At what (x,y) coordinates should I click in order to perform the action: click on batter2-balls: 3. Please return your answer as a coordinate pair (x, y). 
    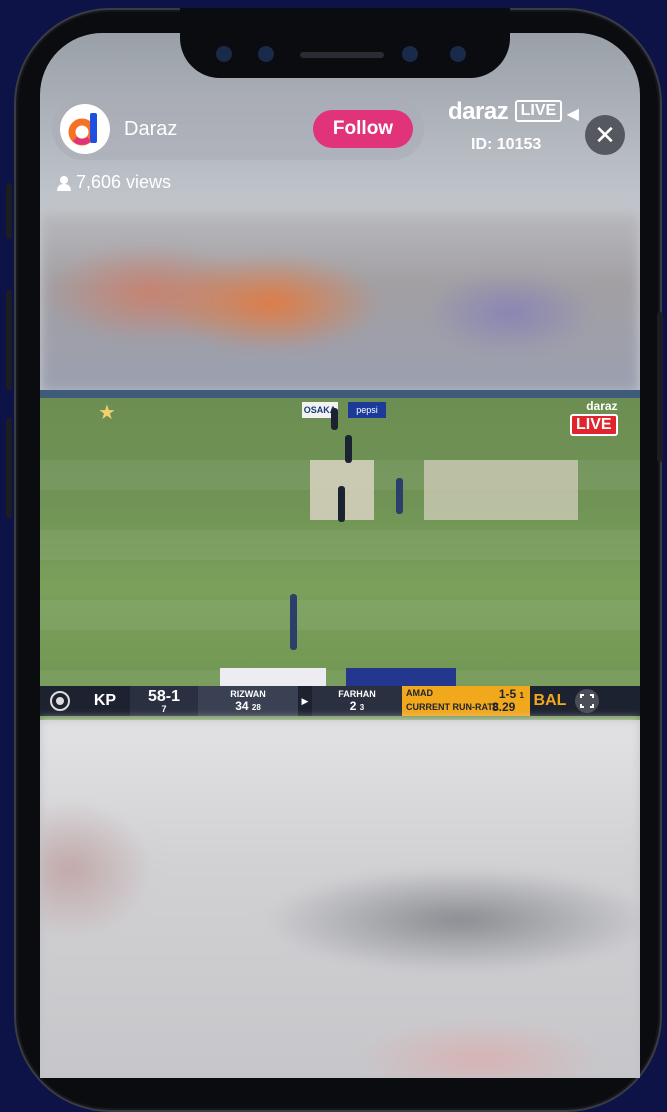
    Looking at the image, I should click on (362, 707).